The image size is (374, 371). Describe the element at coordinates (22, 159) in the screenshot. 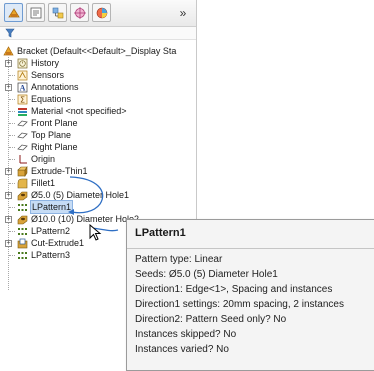

I see `origin-icon` at that location.